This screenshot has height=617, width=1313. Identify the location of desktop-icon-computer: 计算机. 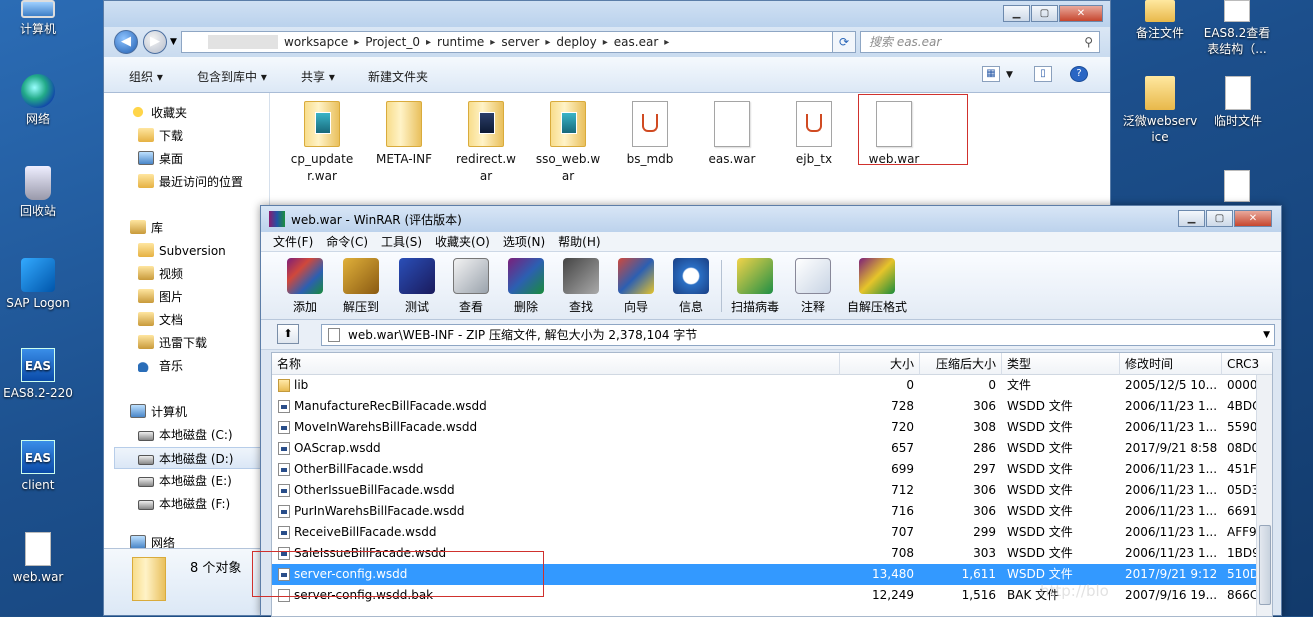
(38, 18).